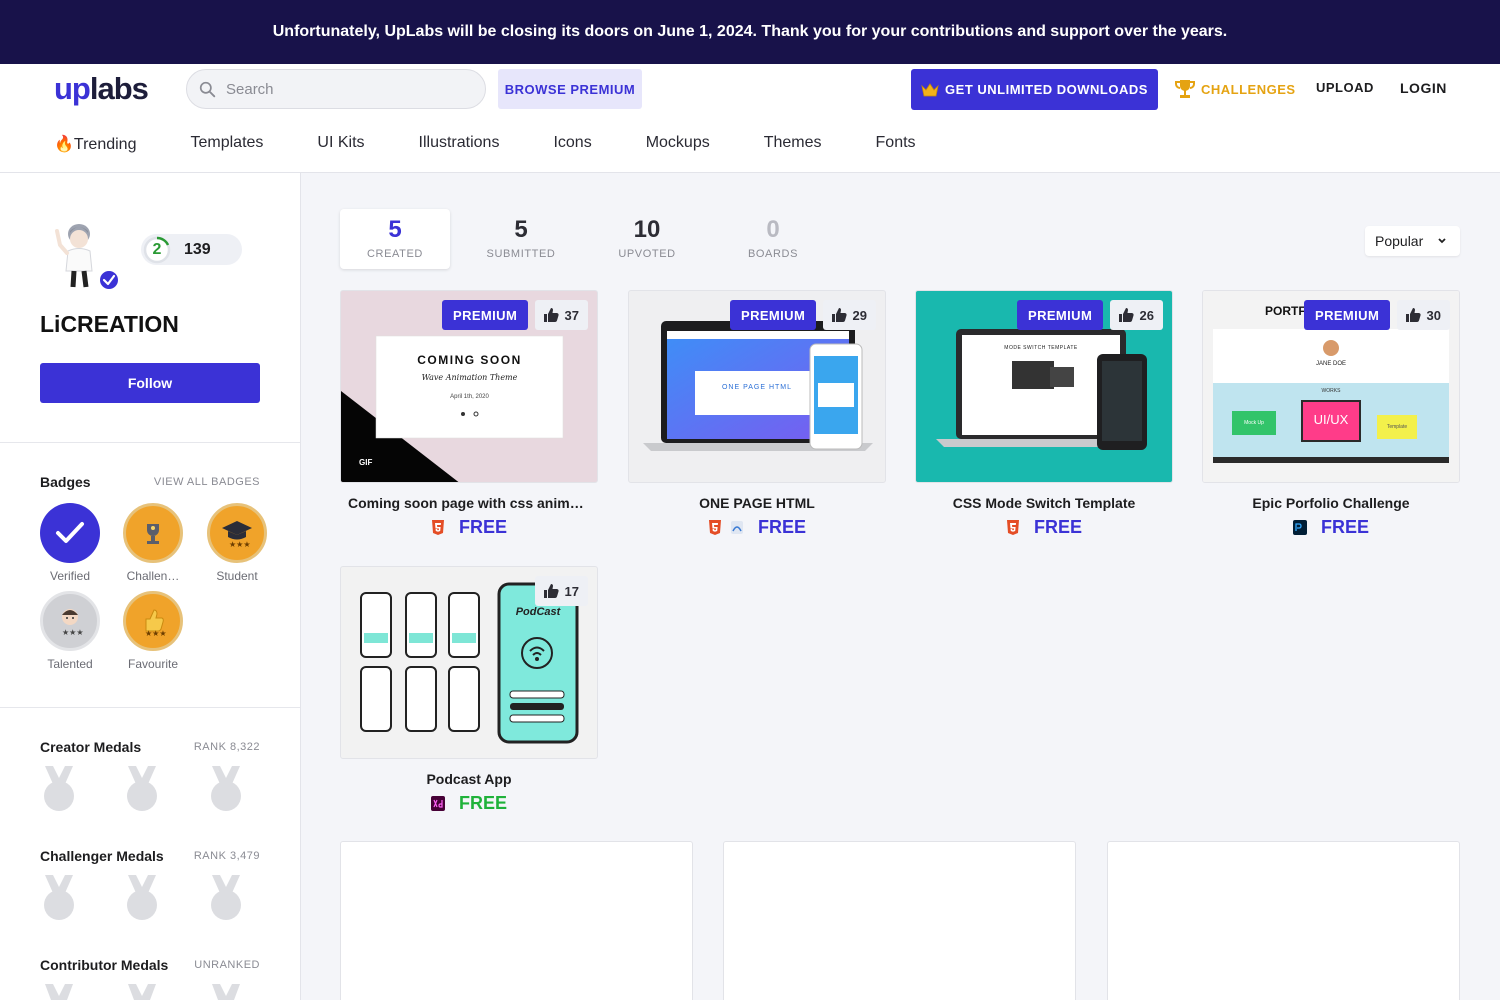 The height and width of the screenshot is (1000, 1500). Describe the element at coordinates (1423, 88) in the screenshot. I see `login-link: LOGIN` at that location.